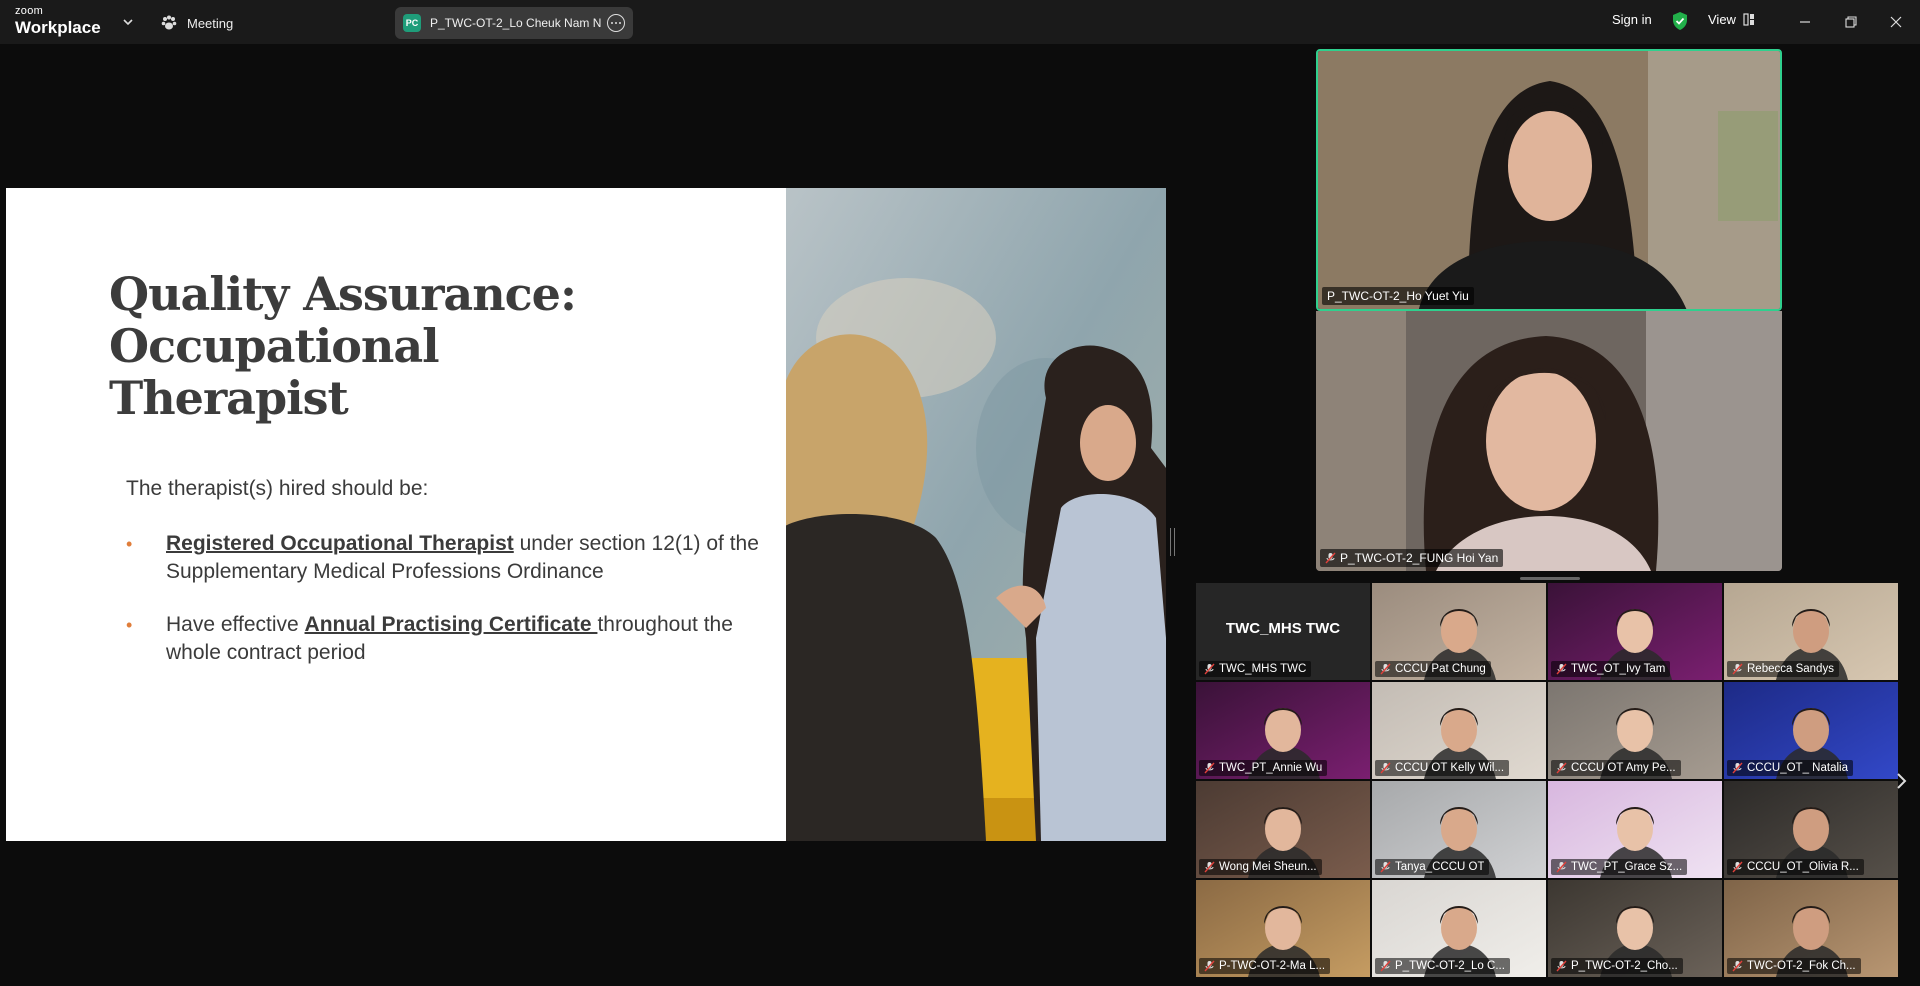 This screenshot has width=1920, height=986. Describe the element at coordinates (1783, 669) in the screenshot. I see `participant-name-tag: Rebecca Sandys` at that location.